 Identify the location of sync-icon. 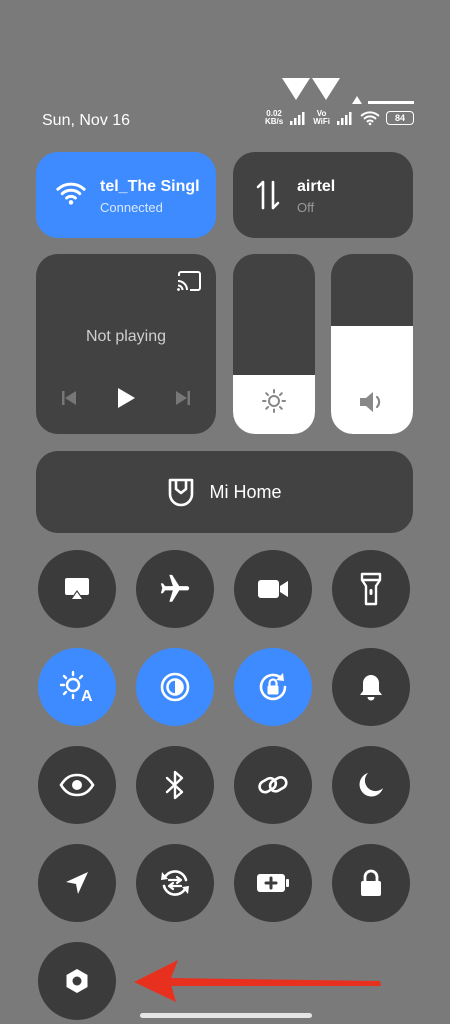
(175, 883).